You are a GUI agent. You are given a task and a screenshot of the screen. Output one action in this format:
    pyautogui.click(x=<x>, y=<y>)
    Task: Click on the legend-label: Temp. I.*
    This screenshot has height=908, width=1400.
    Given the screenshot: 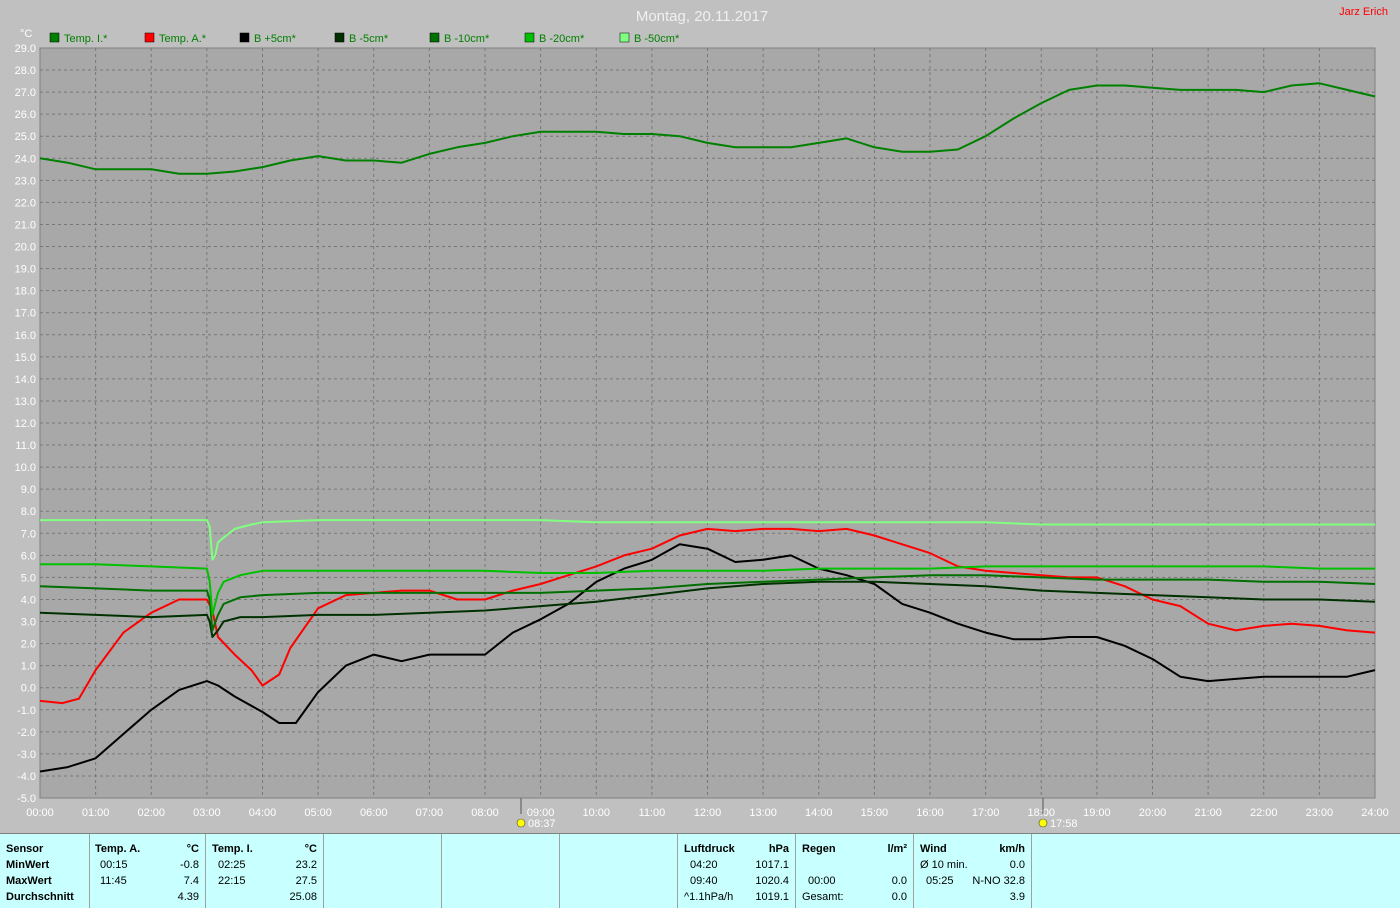 What is the action you would take?
    pyautogui.click(x=86, y=39)
    